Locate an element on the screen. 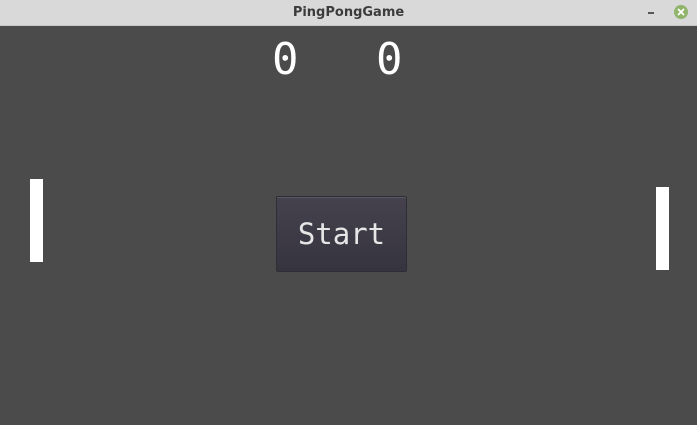 Image resolution: width=697 pixels, height=425 pixels. title-bar: PingPongGame is located at coordinates (348, 13).